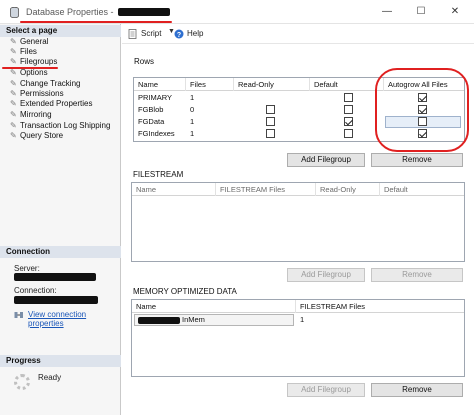  Describe the element at coordinates (455, 12) in the screenshot. I see `close-button: ✕` at that location.